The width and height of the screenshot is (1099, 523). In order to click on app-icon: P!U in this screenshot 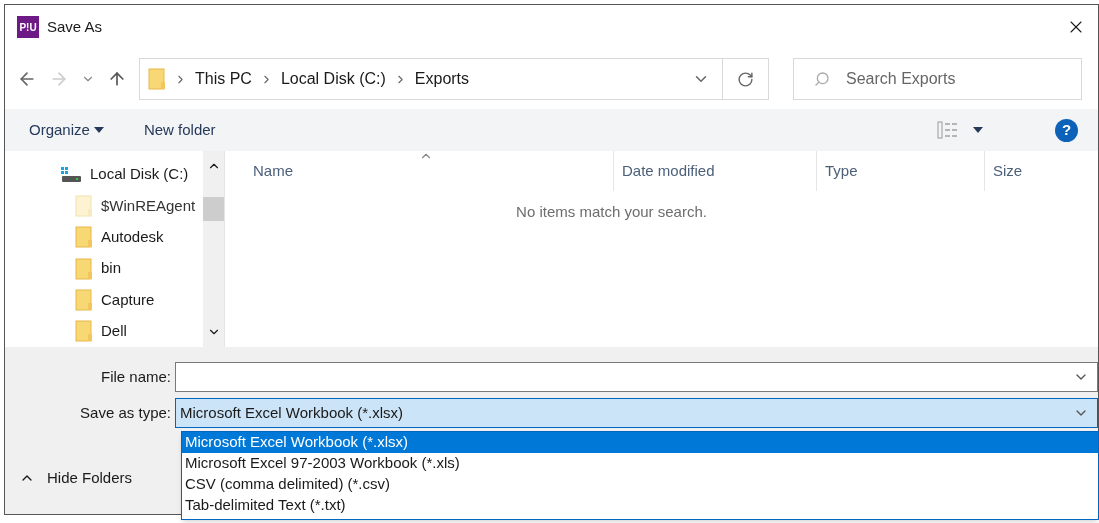, I will do `click(28, 27)`.